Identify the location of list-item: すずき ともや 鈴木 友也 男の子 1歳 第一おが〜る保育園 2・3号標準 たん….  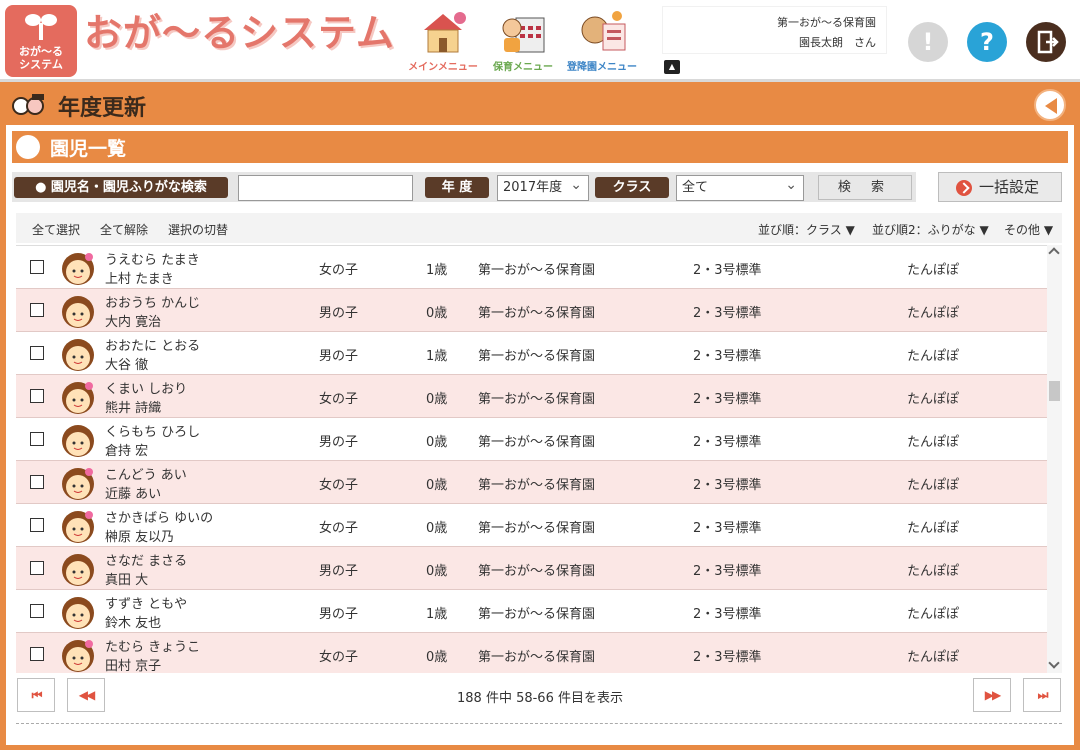
(531, 611).